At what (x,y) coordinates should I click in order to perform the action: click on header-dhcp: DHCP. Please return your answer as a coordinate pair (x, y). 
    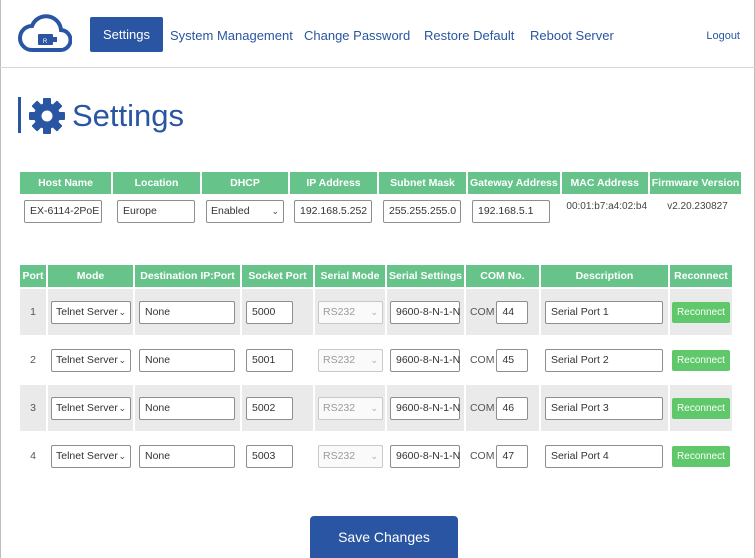
    Looking at the image, I should click on (245, 183).